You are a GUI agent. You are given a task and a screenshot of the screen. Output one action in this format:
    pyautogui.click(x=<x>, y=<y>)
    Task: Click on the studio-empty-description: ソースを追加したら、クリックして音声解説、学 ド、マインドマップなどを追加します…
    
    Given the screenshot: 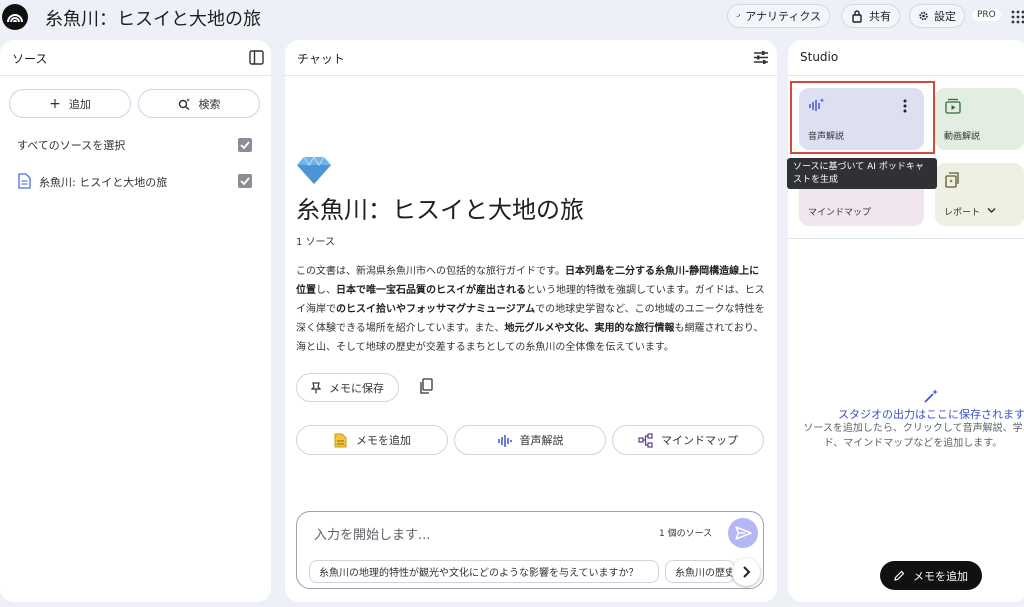 What is the action you would take?
    pyautogui.click(x=913, y=436)
    